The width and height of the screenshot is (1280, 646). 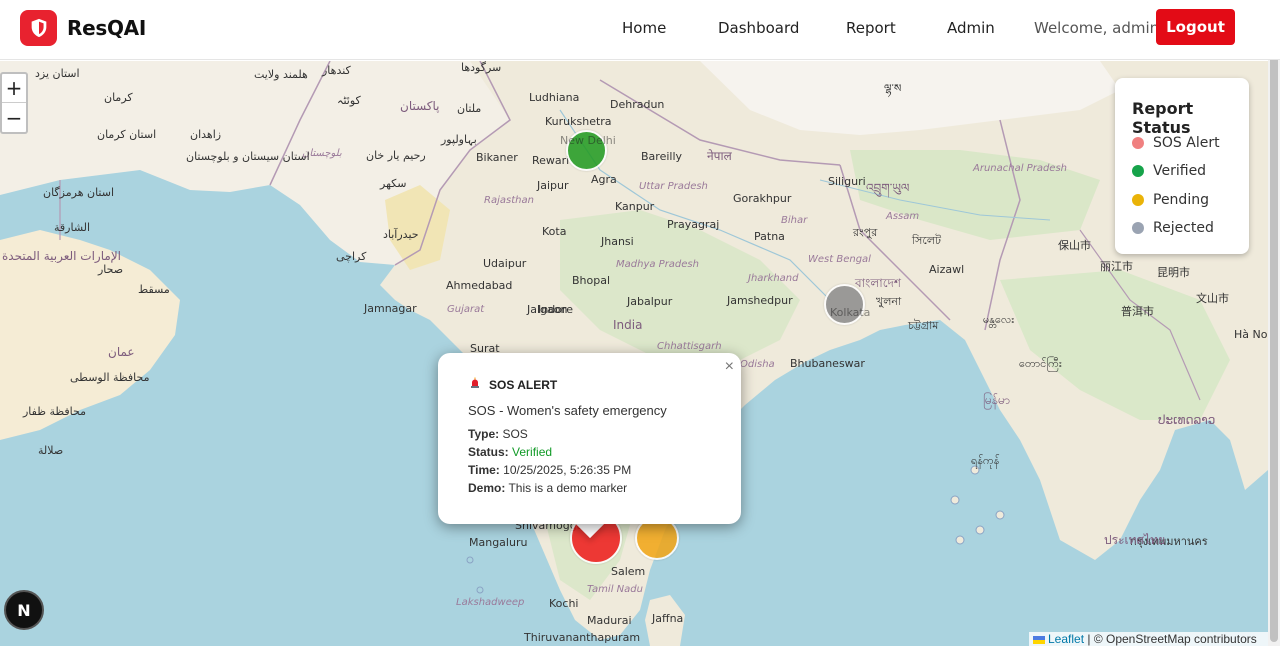 What do you see at coordinates (532, 452) in the screenshot?
I see `popup-status-value: Verified` at bounding box center [532, 452].